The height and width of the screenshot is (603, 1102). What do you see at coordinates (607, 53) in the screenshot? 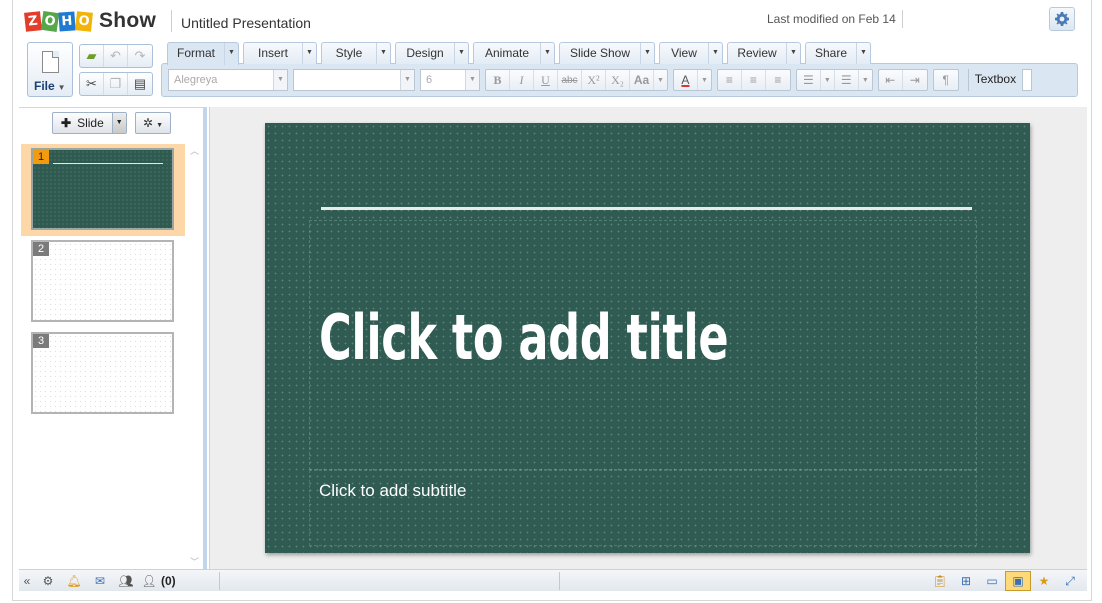
I see `tab-slide-show: Slide Show ▼` at bounding box center [607, 53].